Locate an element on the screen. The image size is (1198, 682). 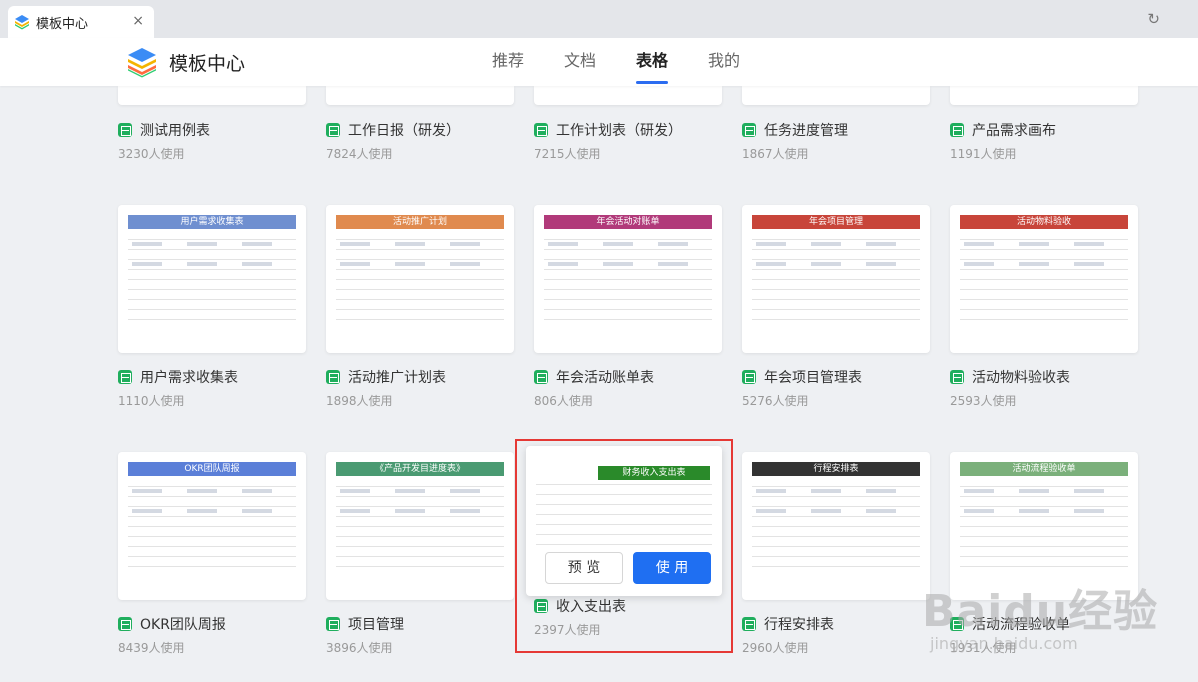
card-title: 活动推广计划表 is located at coordinates (397, 377).